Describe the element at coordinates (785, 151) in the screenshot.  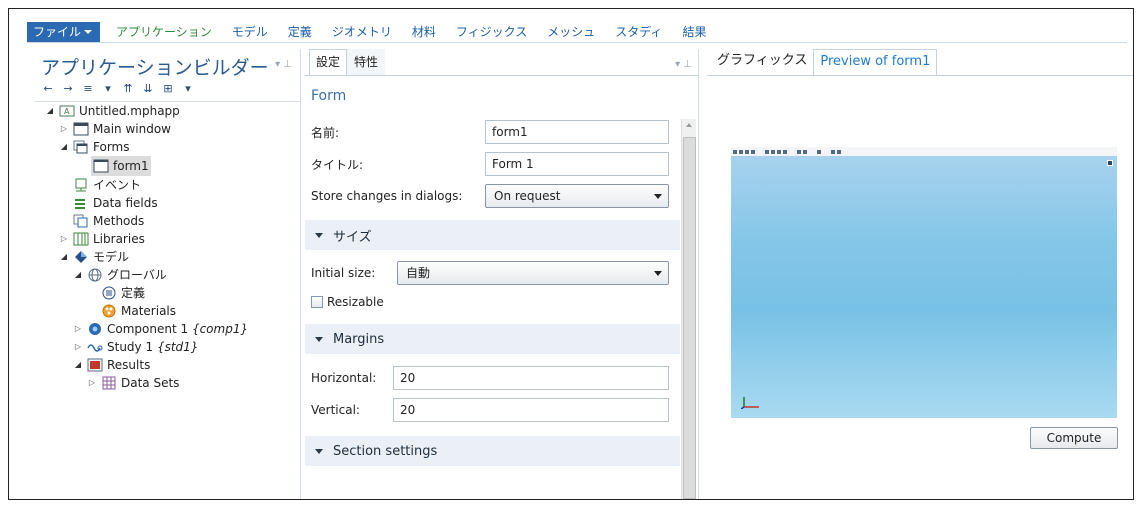
I see `view-3d-icon` at that location.